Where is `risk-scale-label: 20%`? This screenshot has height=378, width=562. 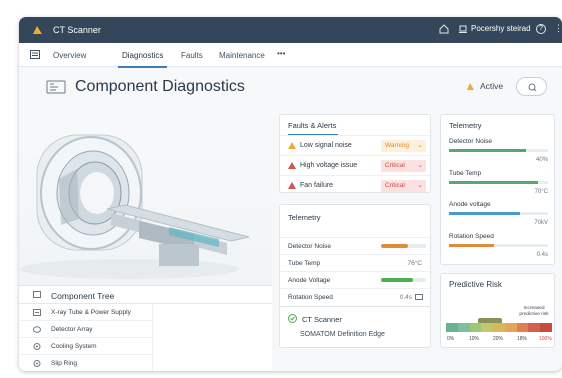 risk-scale-label: 20% is located at coordinates (498, 339).